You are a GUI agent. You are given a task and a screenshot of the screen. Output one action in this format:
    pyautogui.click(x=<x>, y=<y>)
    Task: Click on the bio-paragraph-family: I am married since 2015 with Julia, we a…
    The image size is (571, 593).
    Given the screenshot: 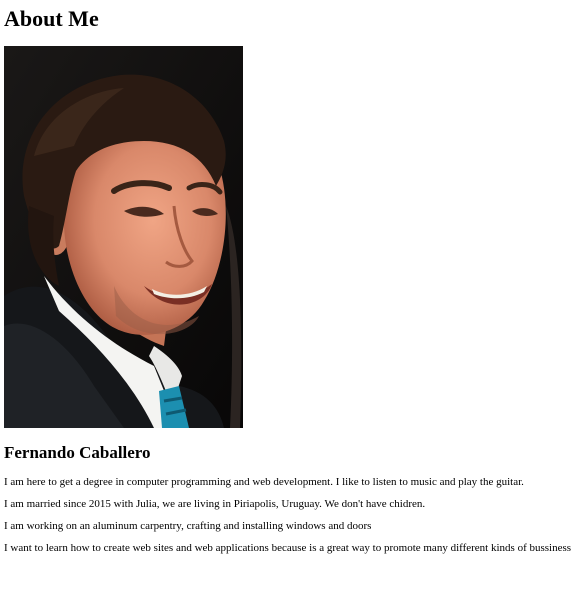 What is the action you would take?
    pyautogui.click(x=215, y=504)
    